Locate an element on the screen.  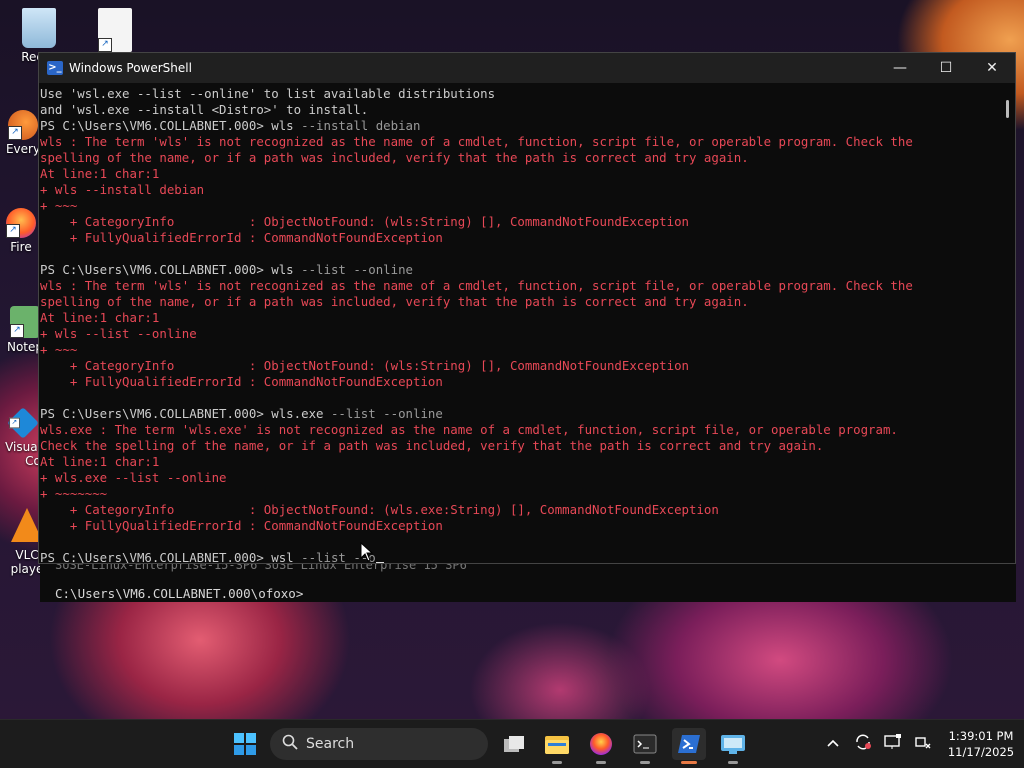
scrollbar is located at coordinates (1008, 323).